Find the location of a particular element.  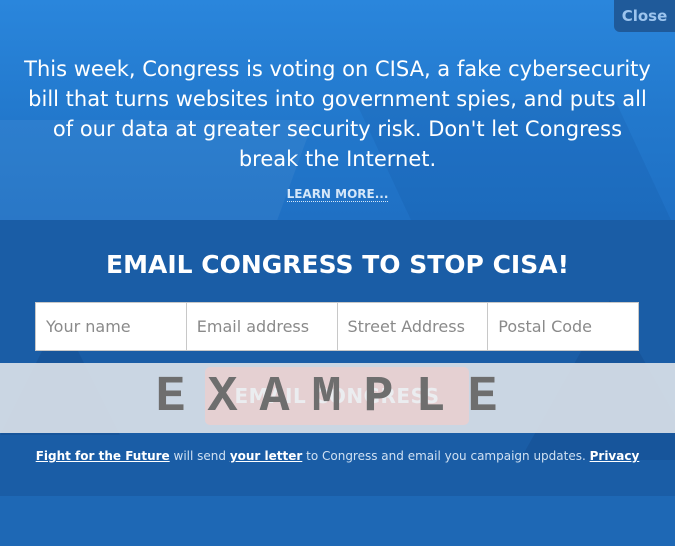

email-congress-button: EMAIL CONGRESS is located at coordinates (337, 396).